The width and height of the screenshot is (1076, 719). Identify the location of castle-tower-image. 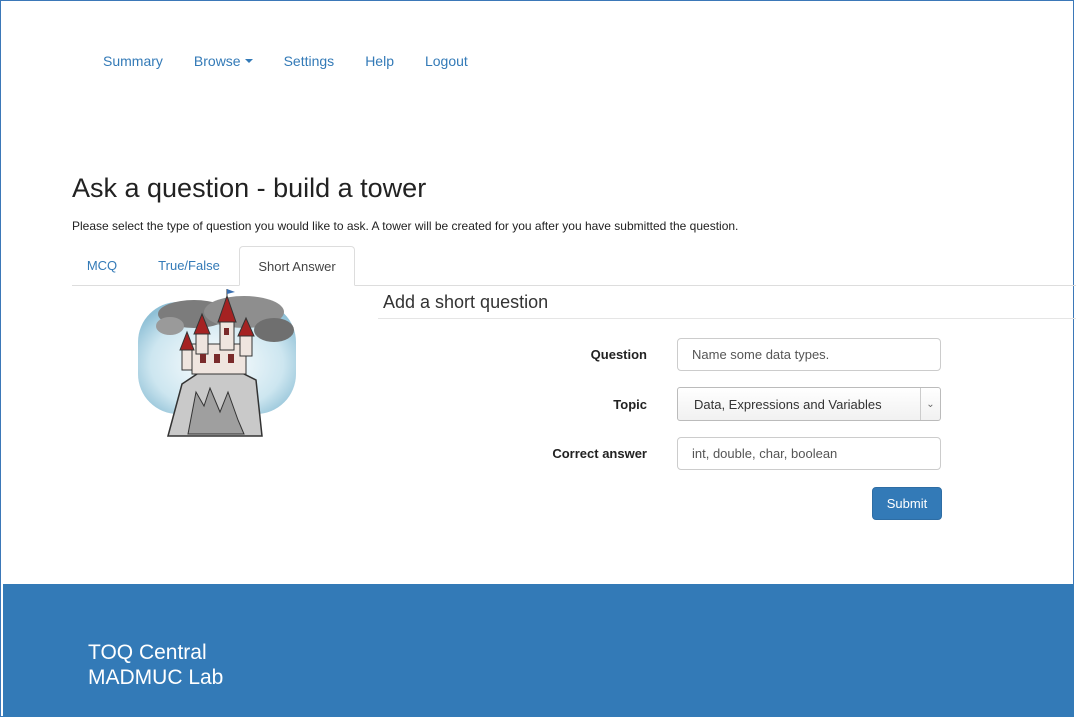
(217, 363).